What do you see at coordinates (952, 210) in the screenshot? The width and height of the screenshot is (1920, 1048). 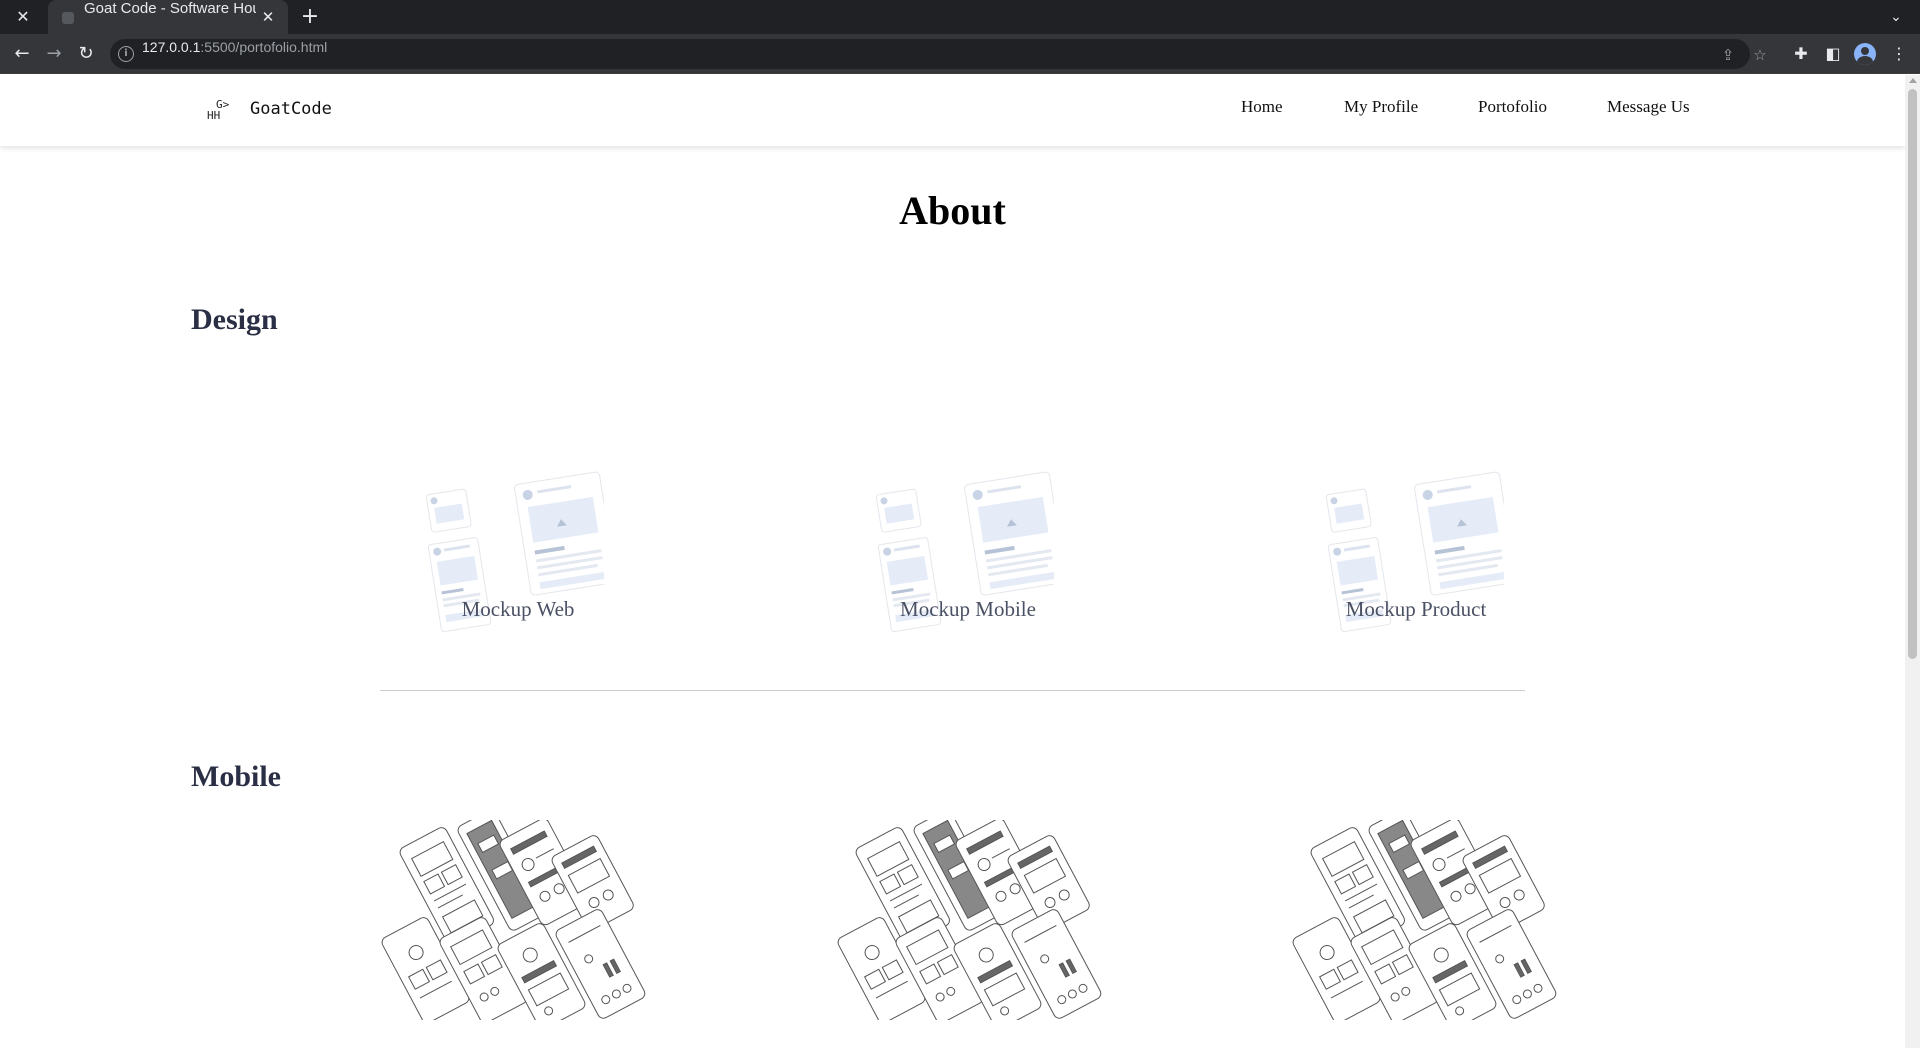 I see `page-title: About` at bounding box center [952, 210].